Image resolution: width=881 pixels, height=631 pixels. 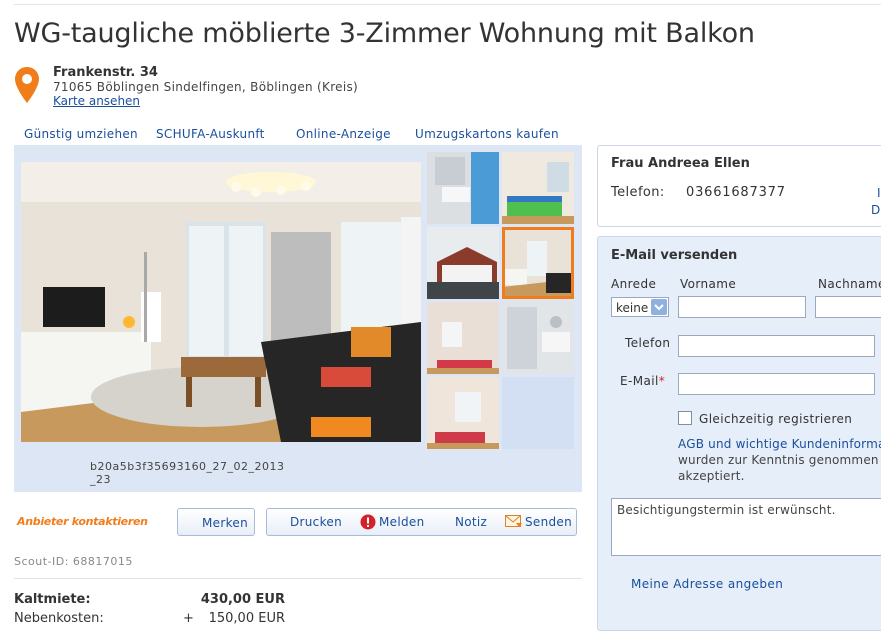 What do you see at coordinates (779, 444) in the screenshot?
I see `terms-link: AGB und wichtige Kundeninforma` at bounding box center [779, 444].